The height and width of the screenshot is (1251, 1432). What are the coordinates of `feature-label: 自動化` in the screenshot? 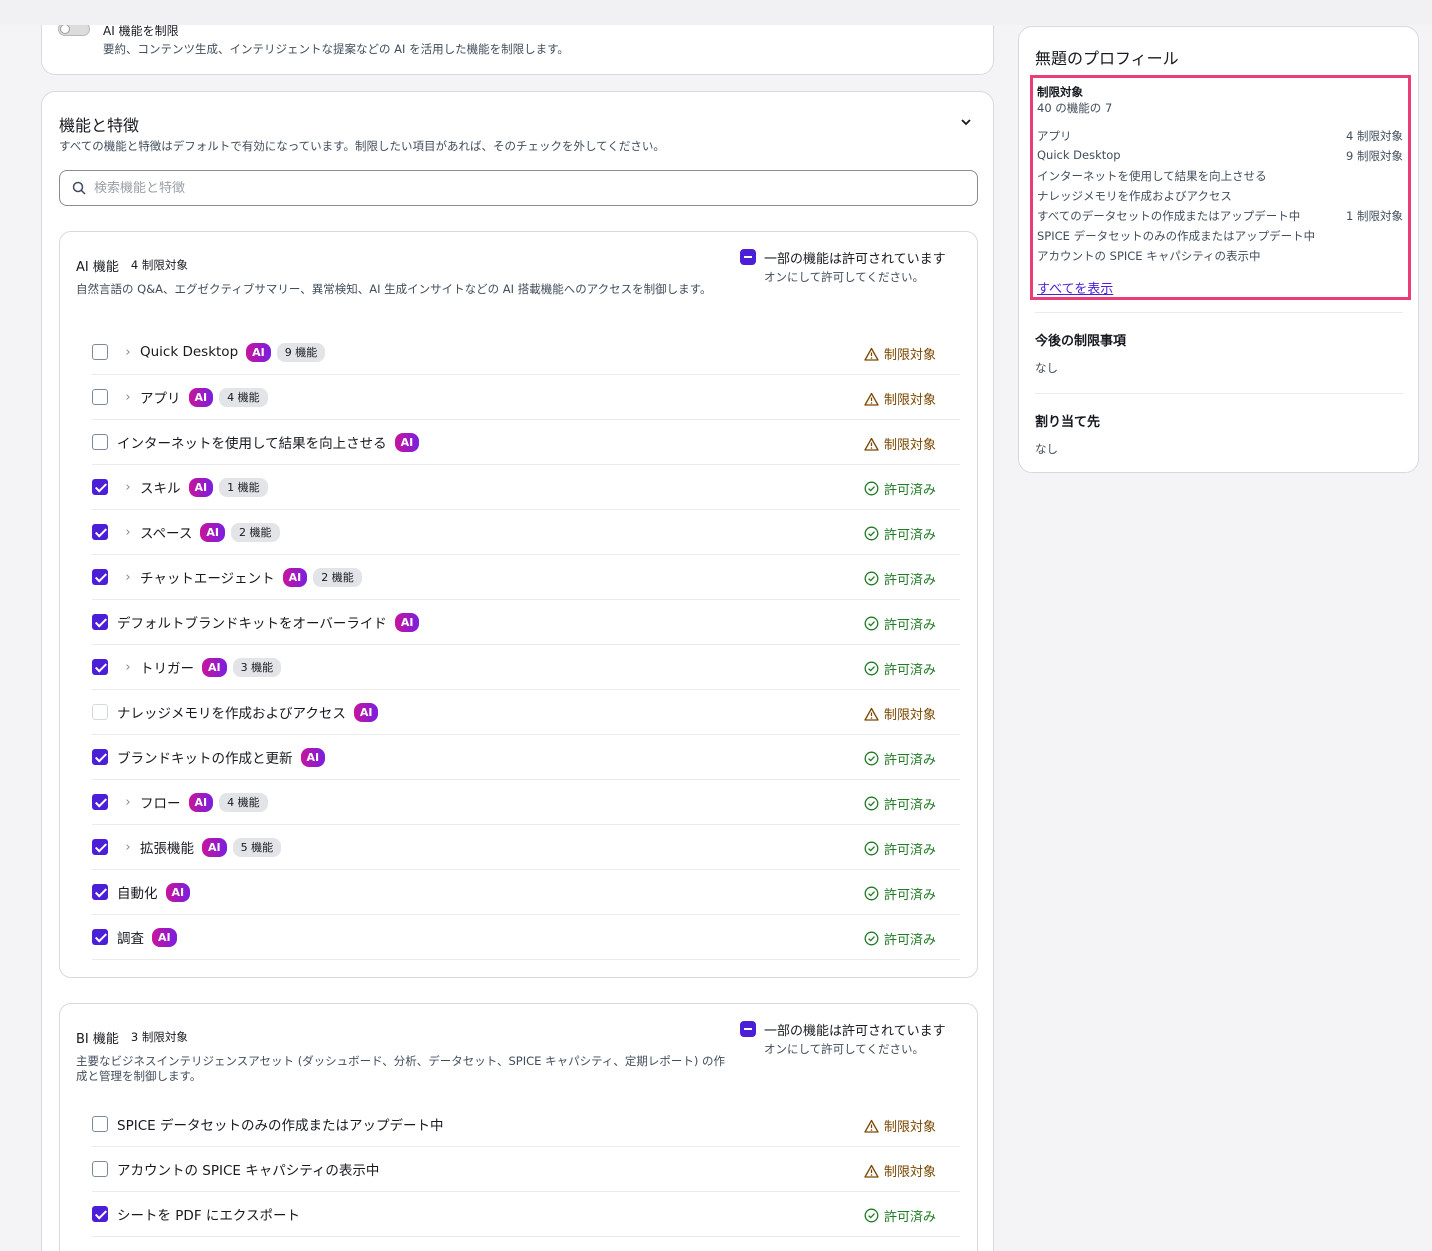 It's located at (137, 894).